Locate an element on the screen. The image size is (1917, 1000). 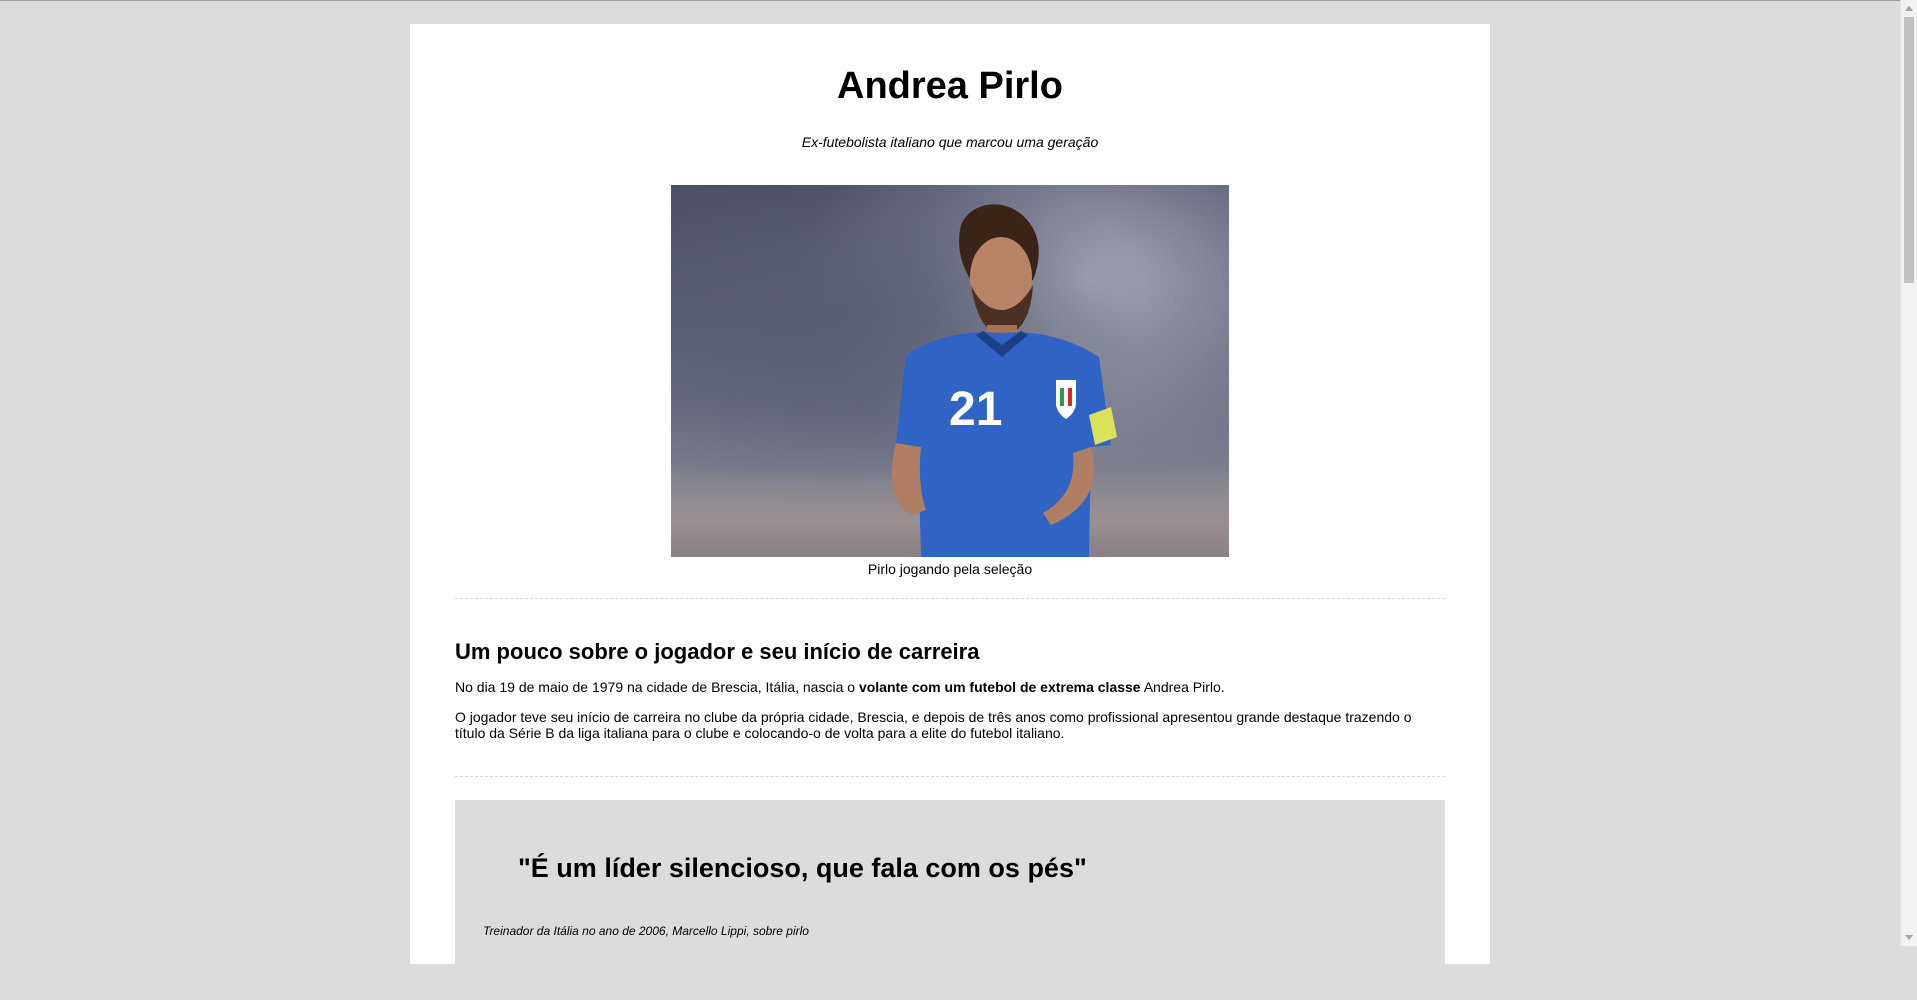
window-top-border is located at coordinates (958, 0).